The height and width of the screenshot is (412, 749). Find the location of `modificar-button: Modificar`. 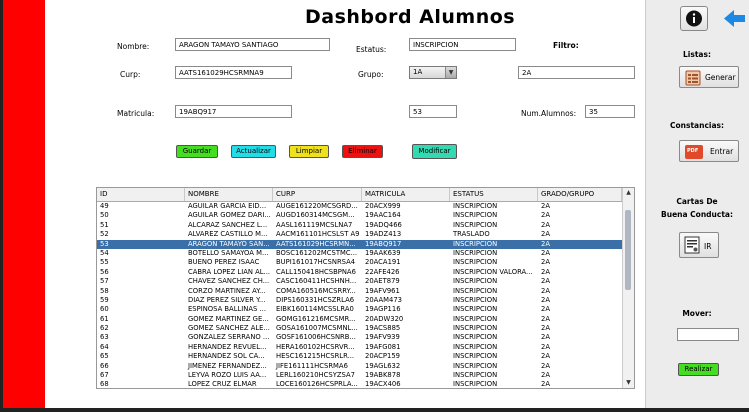

modificar-button: Modificar is located at coordinates (434, 151).